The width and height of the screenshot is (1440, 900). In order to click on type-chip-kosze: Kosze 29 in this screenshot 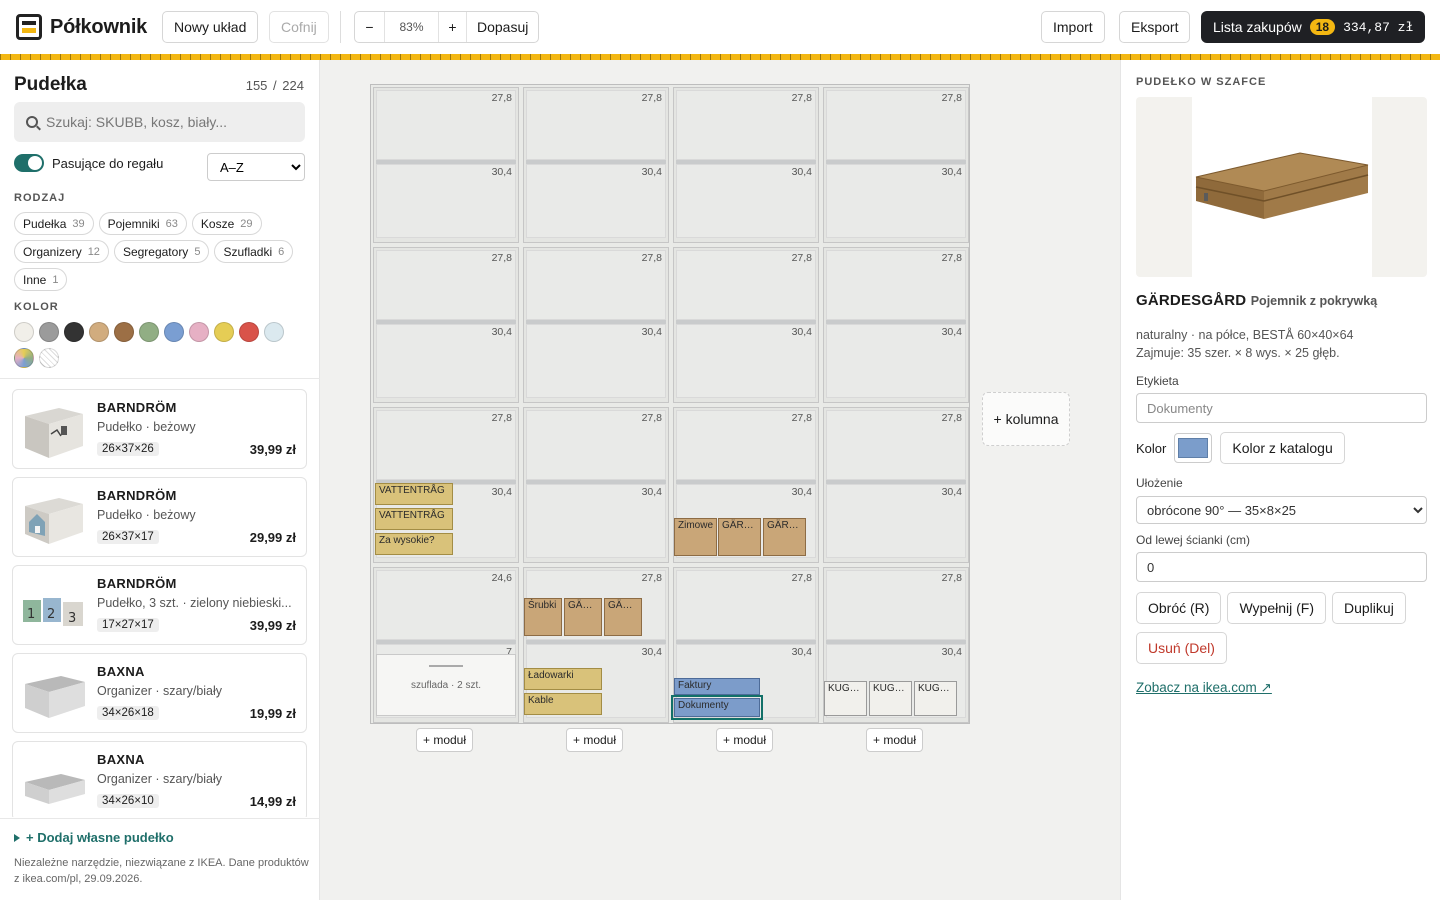, I will do `click(226, 223)`.